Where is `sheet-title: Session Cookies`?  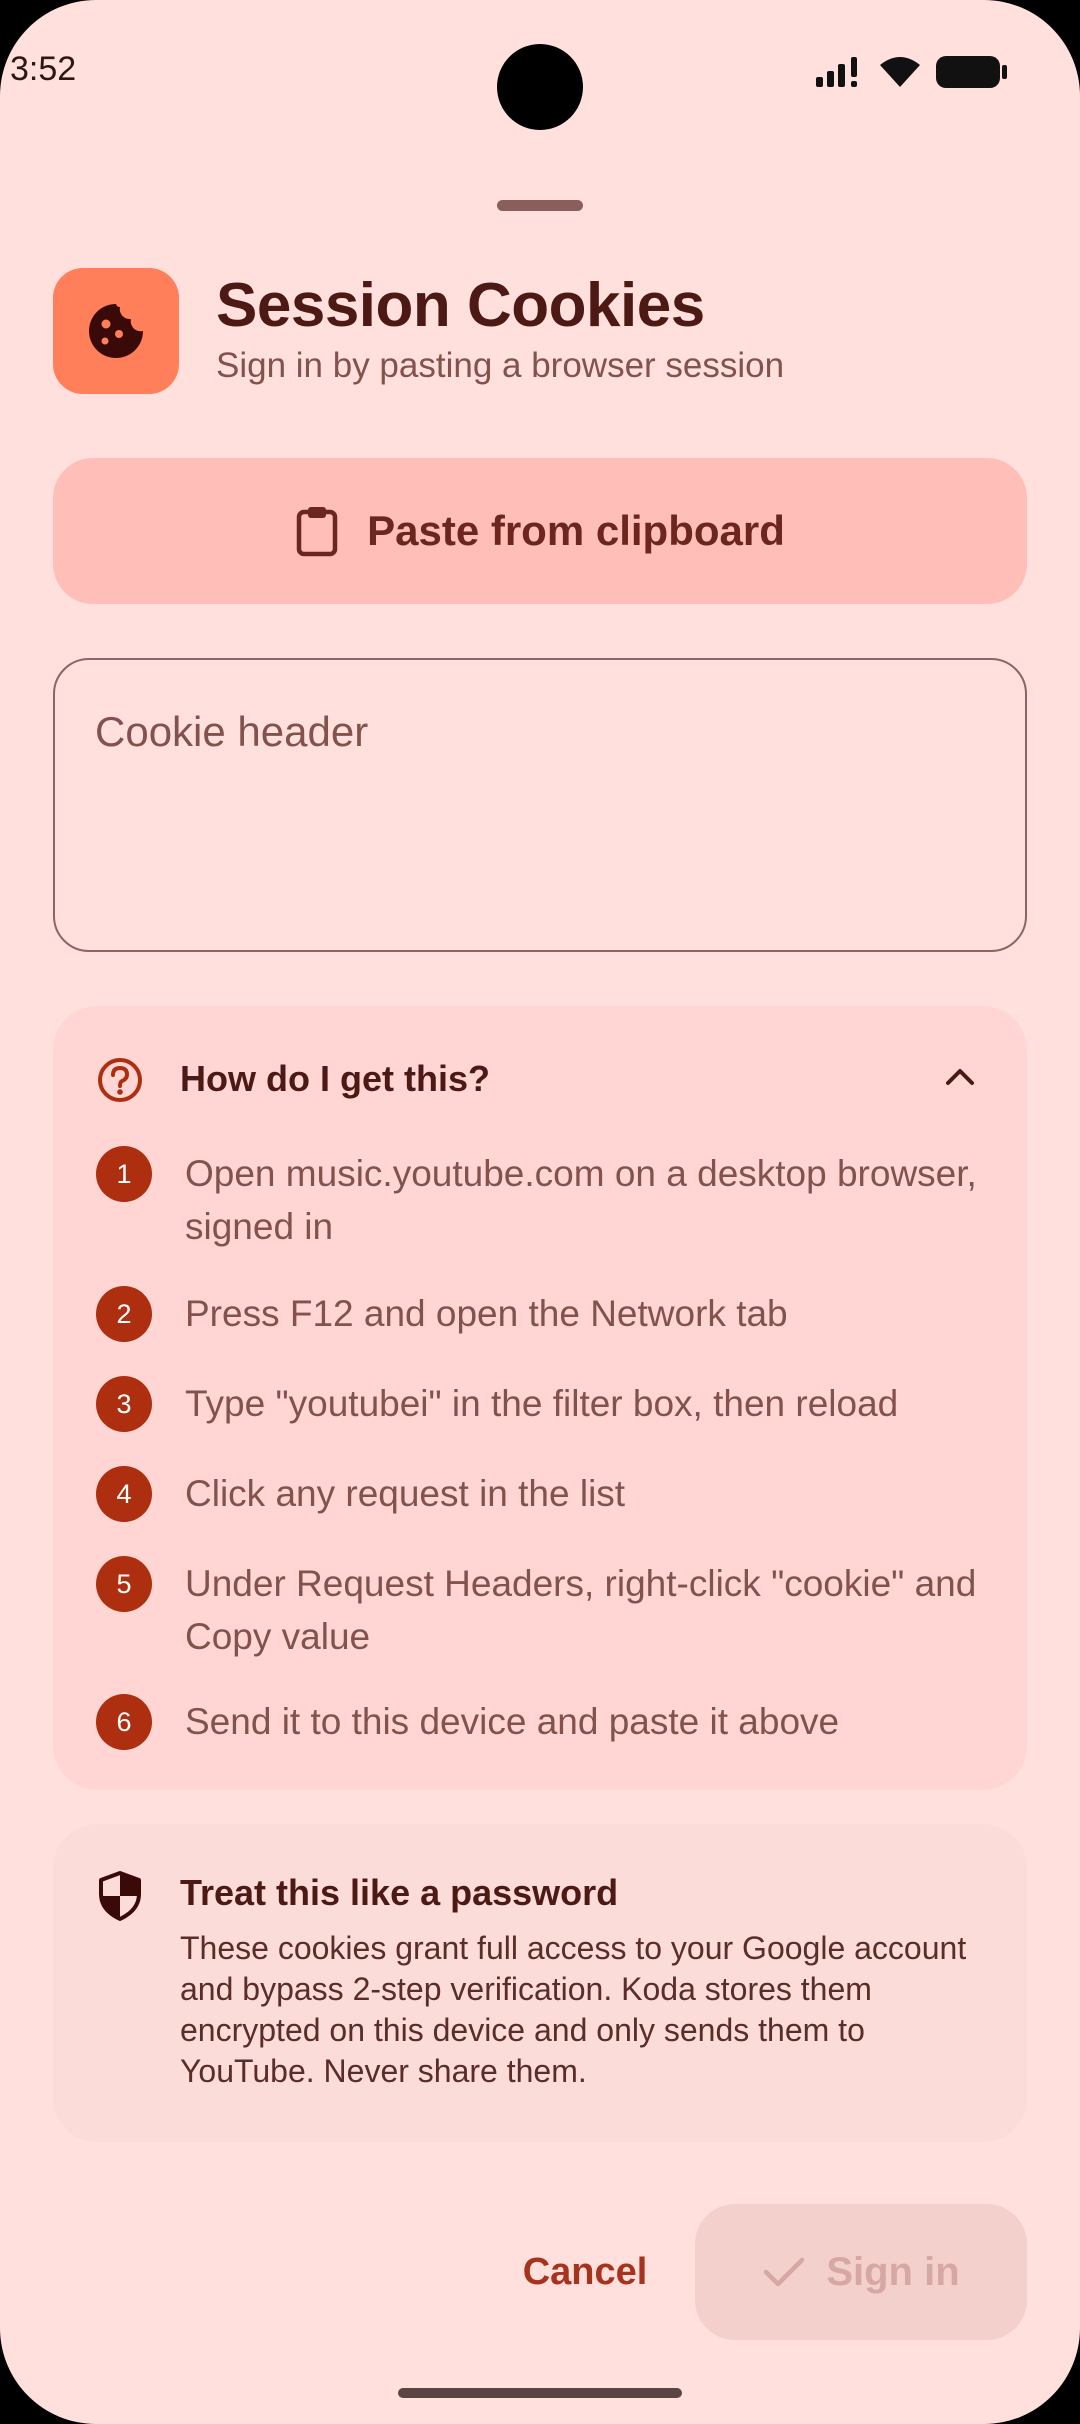
sheet-title: Session Cookies is located at coordinates (460, 305).